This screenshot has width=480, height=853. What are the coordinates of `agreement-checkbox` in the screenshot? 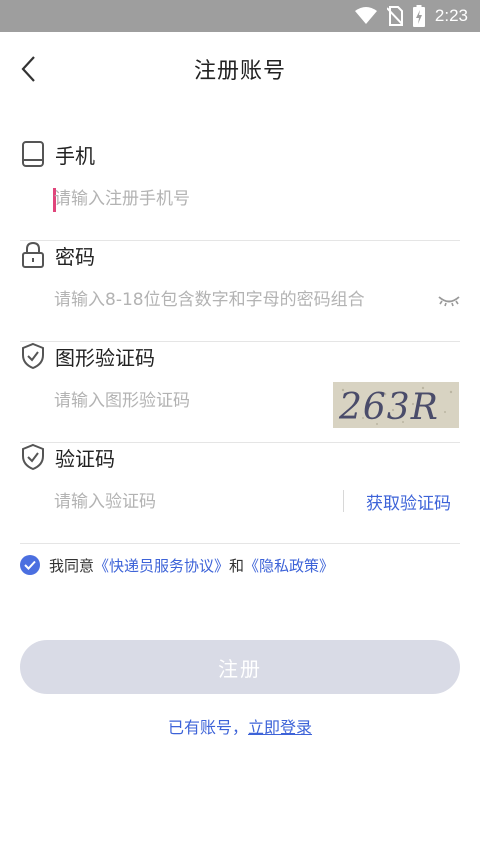 It's located at (30, 565).